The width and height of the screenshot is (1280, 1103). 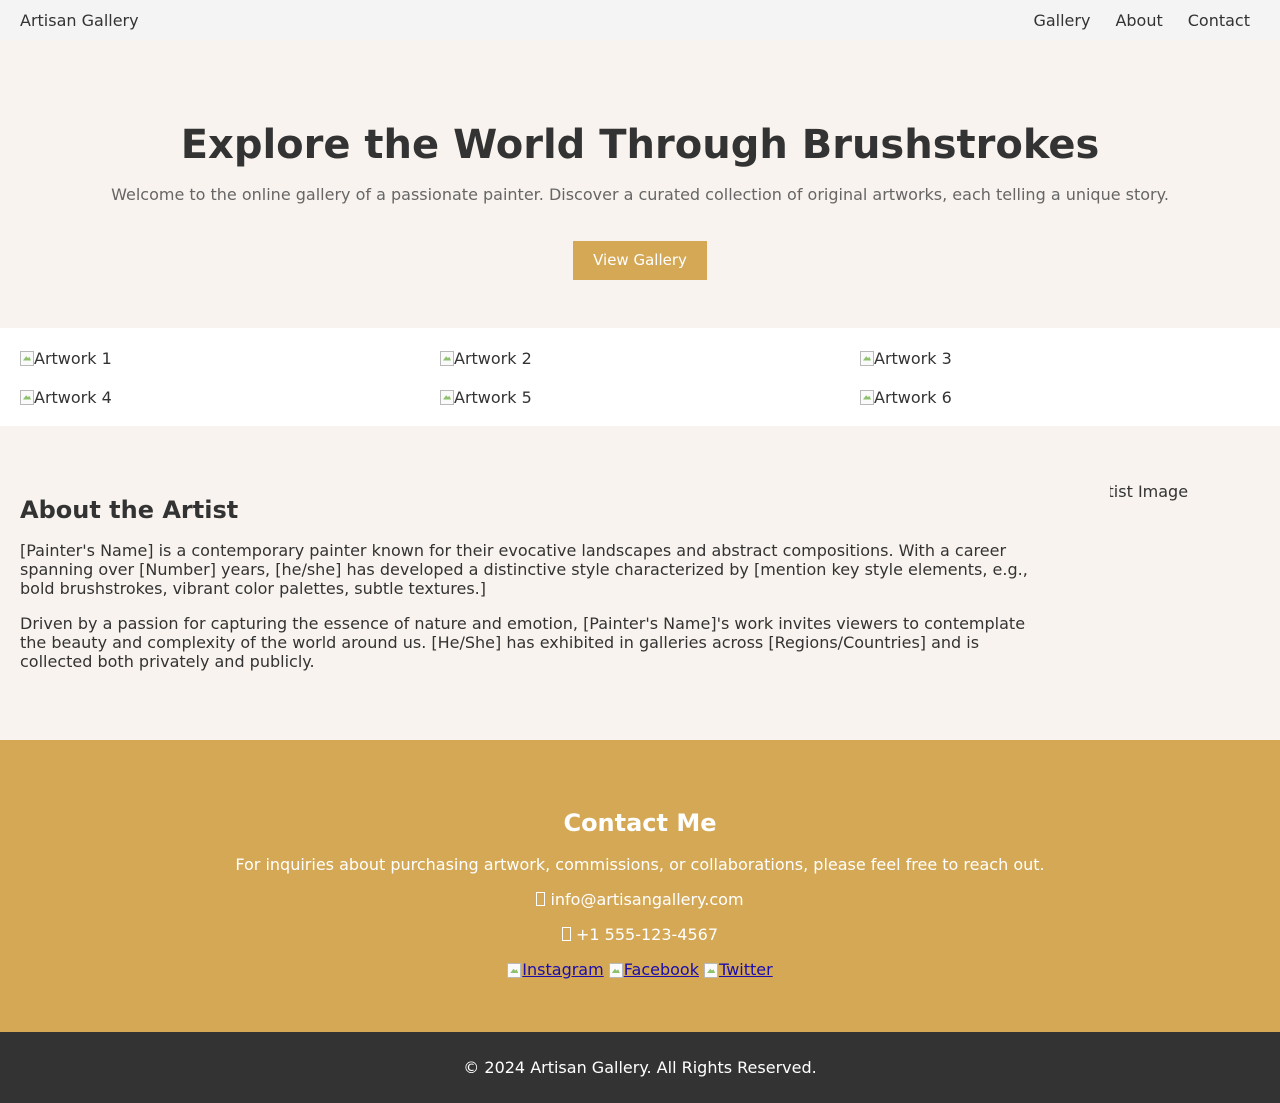 I want to click on artwork-alt-text: Artwork 2, so click(x=493, y=358).